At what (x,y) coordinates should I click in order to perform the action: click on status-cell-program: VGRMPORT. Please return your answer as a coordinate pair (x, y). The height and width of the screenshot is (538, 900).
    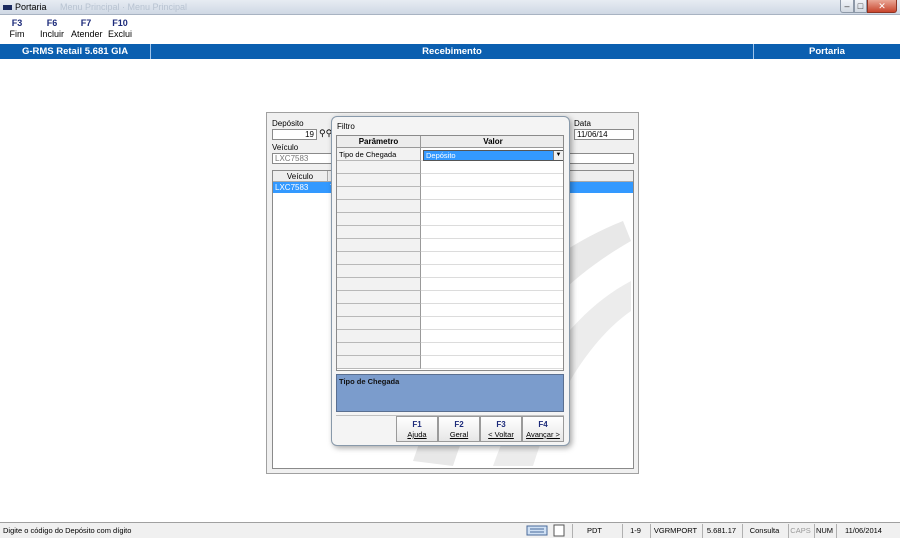
    Looking at the image, I should click on (675, 531).